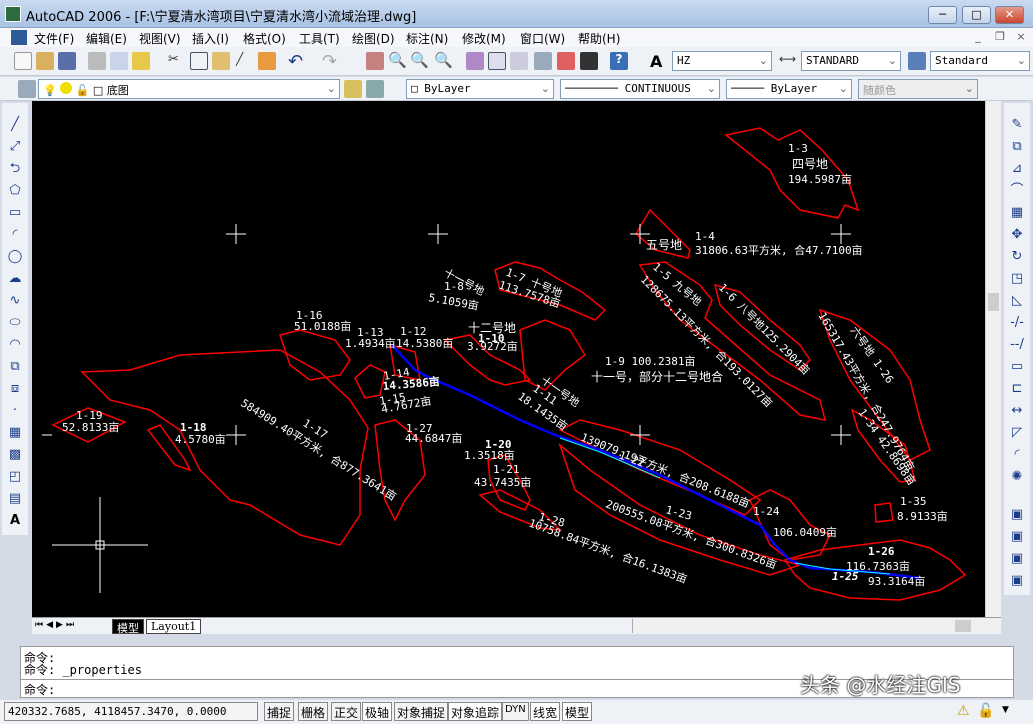 The height and width of the screenshot is (724, 1033). Describe the element at coordinates (519, 61) in the screenshot. I see `tool-palettes-icon` at that location.